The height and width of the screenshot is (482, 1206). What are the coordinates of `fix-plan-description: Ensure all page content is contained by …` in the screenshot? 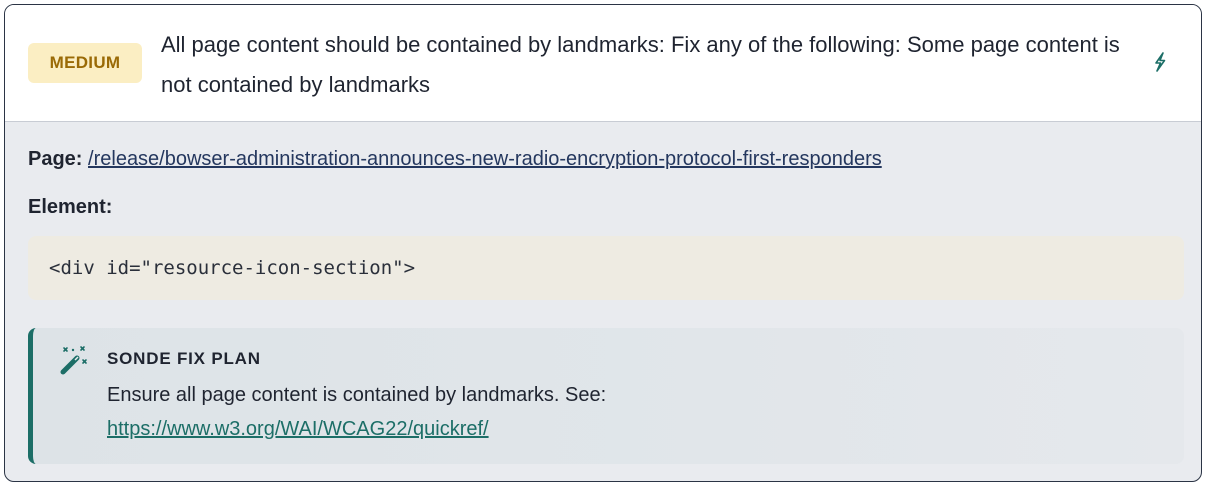 It's located at (357, 395).